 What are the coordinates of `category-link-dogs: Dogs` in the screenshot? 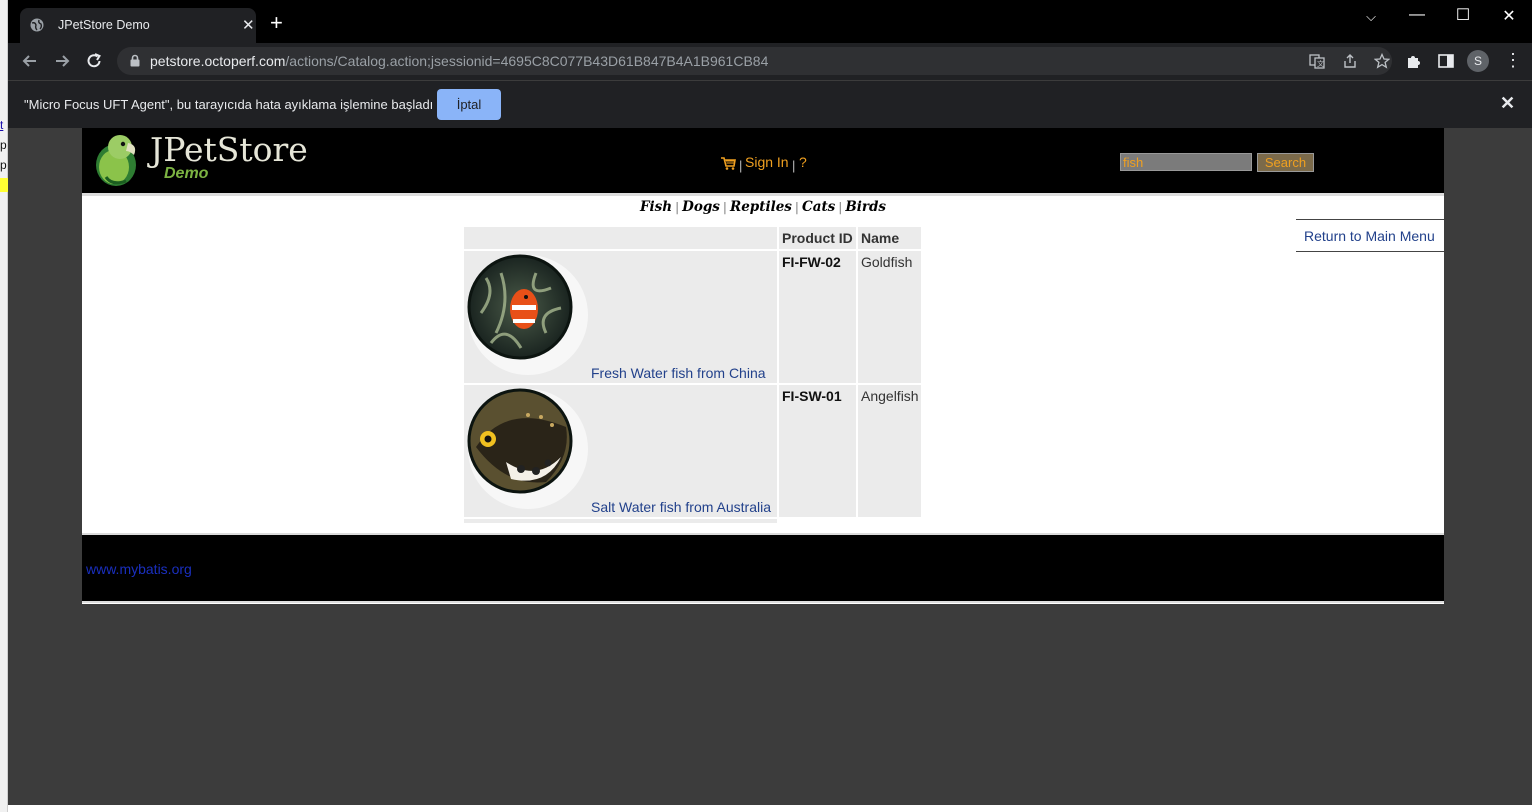 It's located at (701, 207).